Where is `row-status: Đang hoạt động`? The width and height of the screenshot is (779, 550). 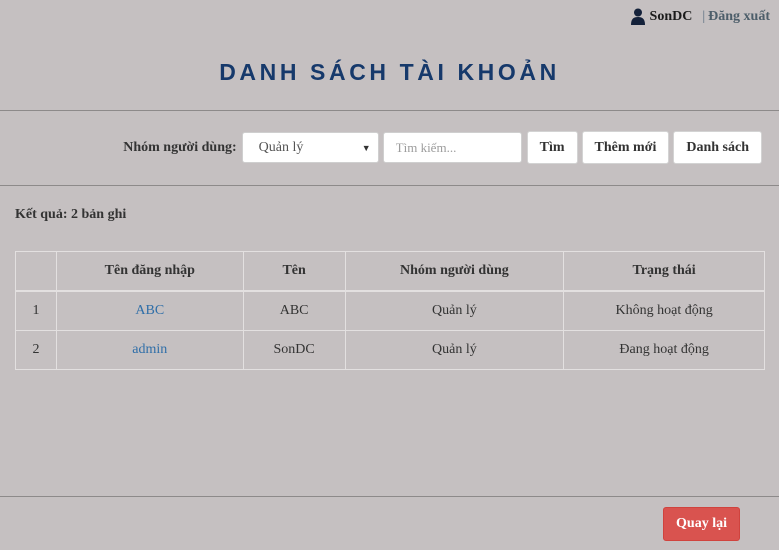
row-status: Đang hoạt động is located at coordinates (664, 350).